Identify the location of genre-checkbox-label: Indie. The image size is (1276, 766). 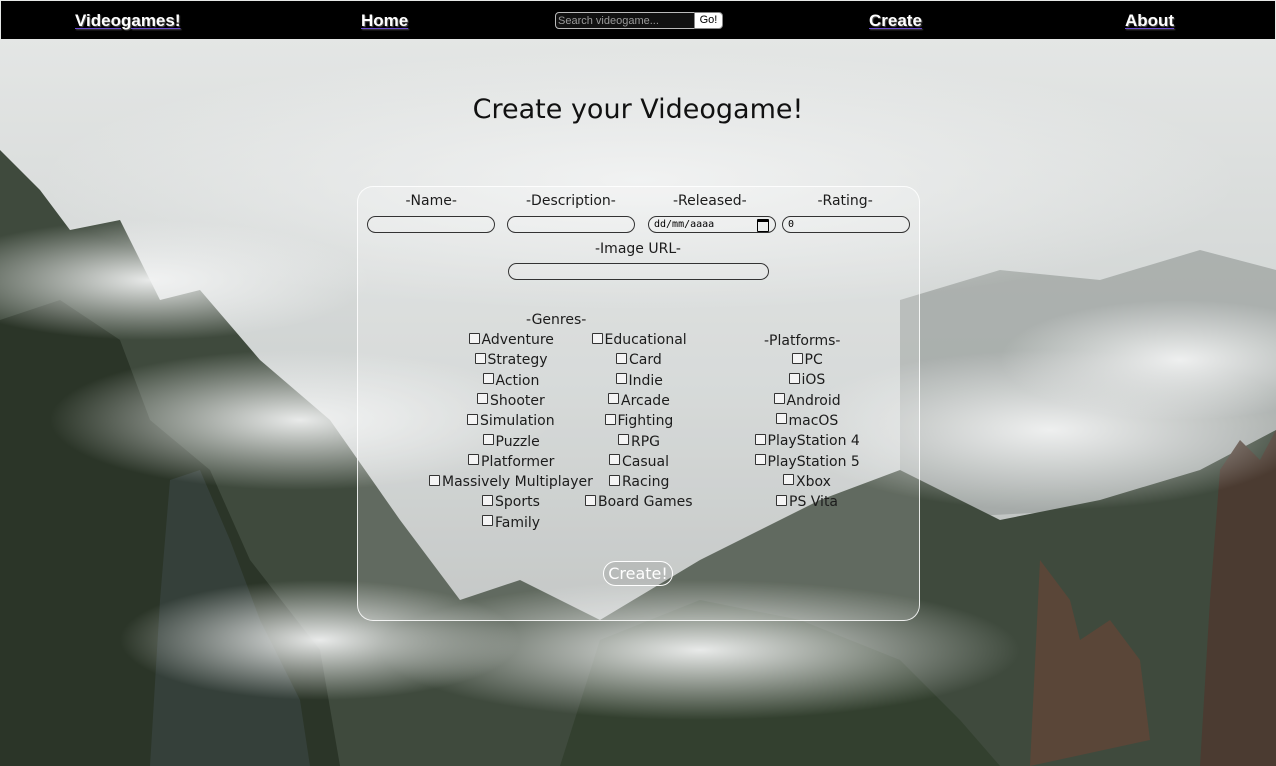
(645, 380).